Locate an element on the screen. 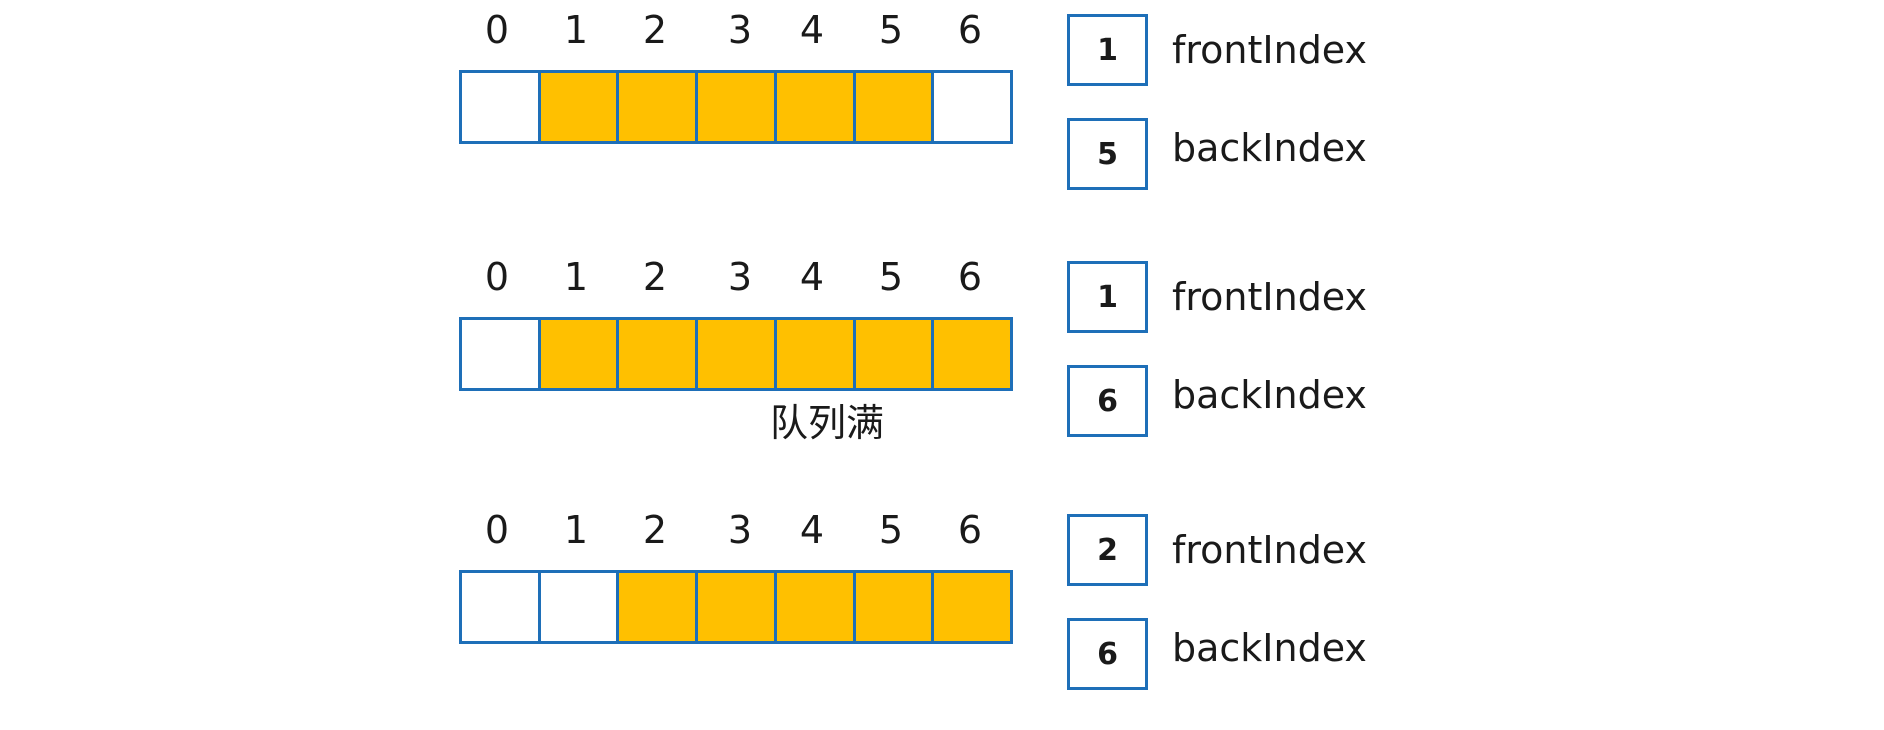 This screenshot has width=1884, height=730. queue-full-caption: 队列满 is located at coordinates (827, 423).